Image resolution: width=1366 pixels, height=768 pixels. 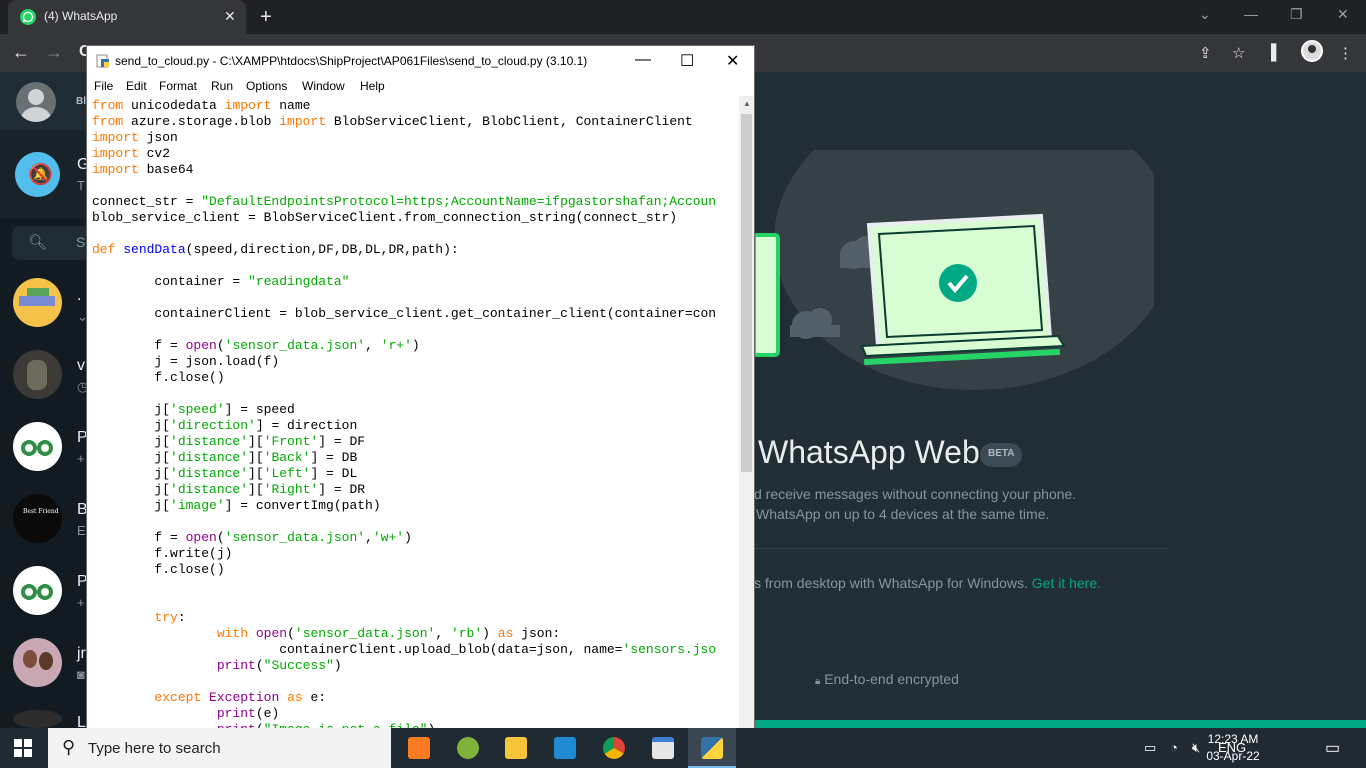 I want to click on code-line: j['distance']['Left'] = DL, so click(x=404, y=474).